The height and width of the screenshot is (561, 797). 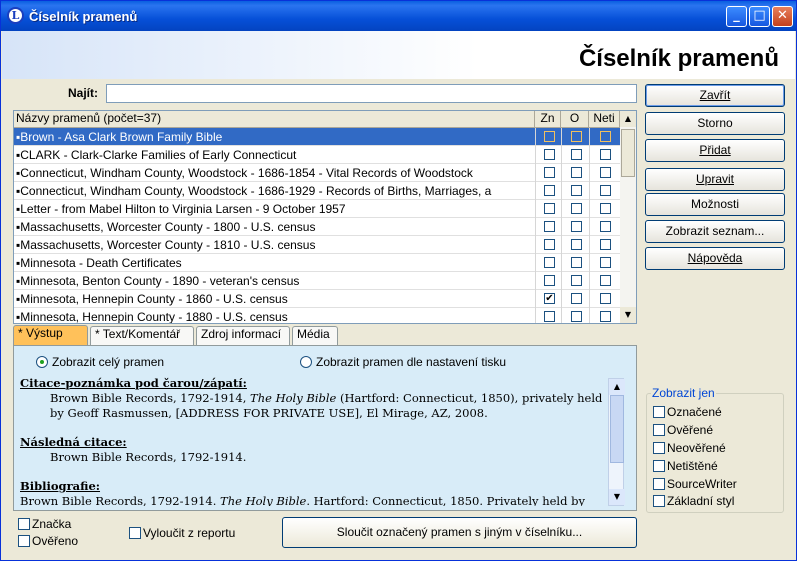 What do you see at coordinates (628, 153) in the screenshot?
I see `scroll-thumb` at bounding box center [628, 153].